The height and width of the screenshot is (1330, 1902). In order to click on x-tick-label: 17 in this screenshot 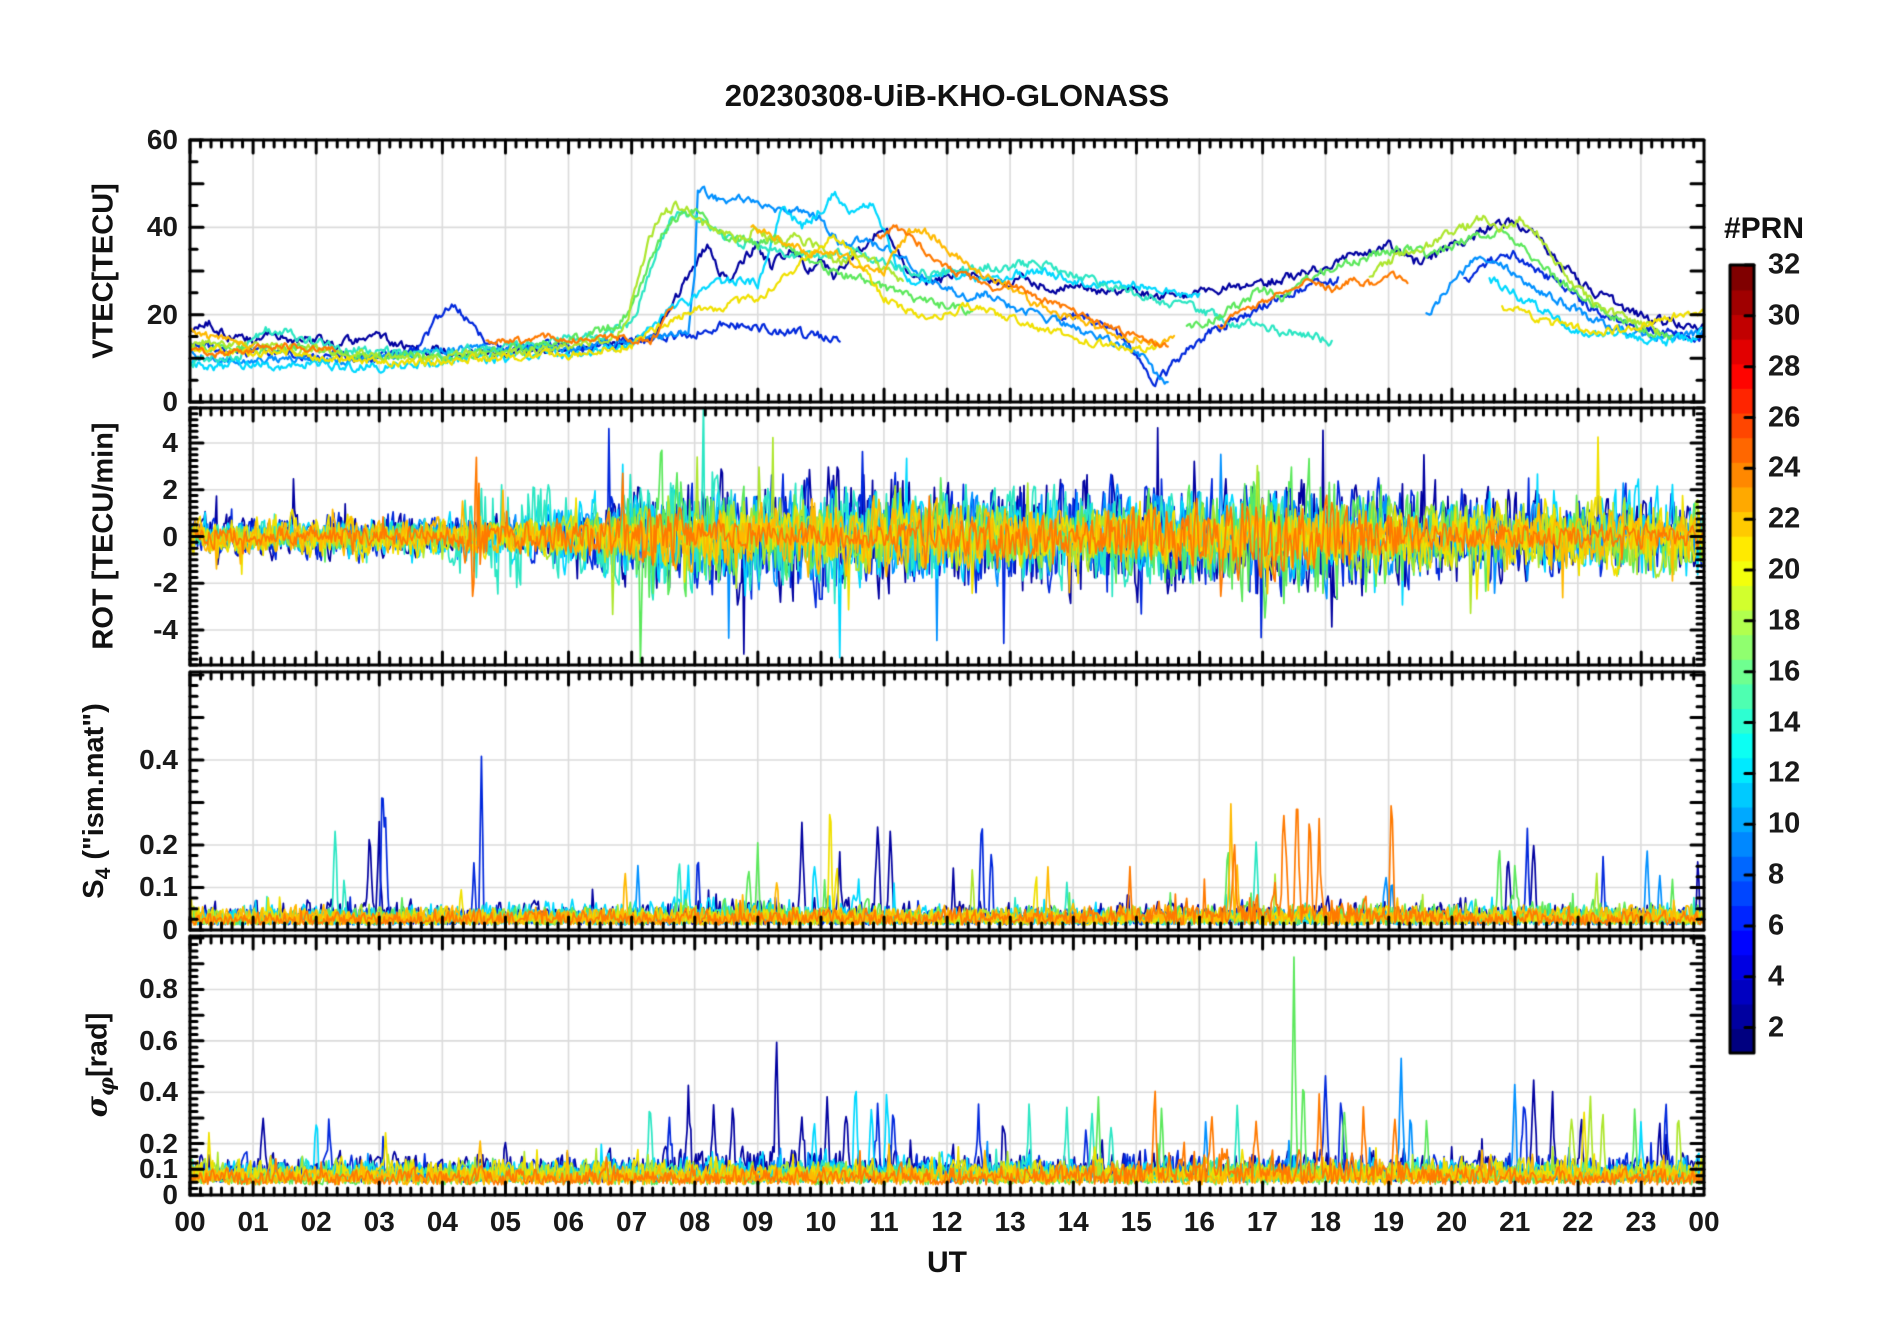, I will do `click(1262, 1221)`.